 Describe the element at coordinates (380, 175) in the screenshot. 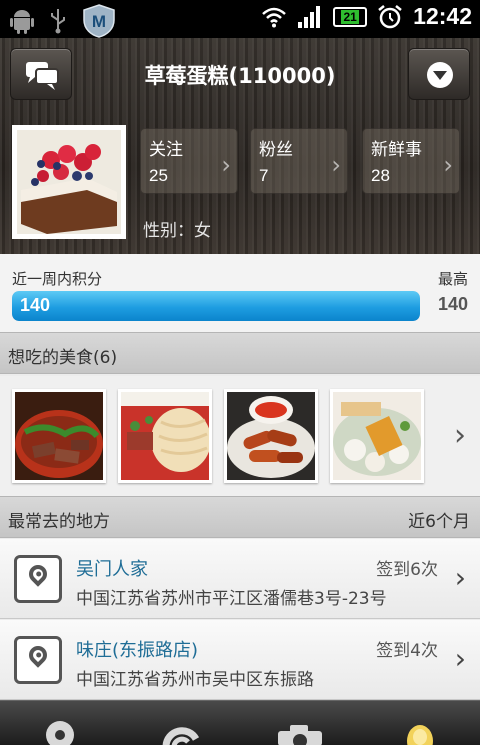

I see `stat-value: 28` at that location.